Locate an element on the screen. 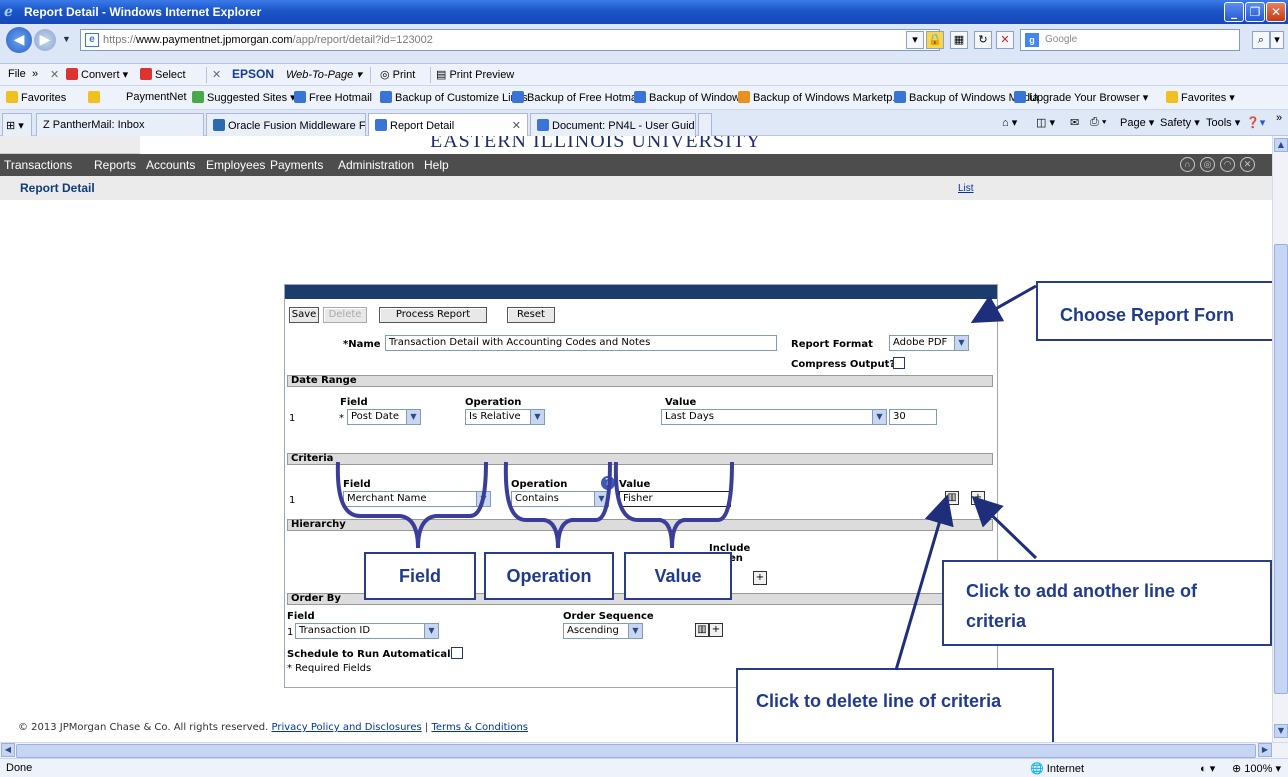  days-input: 30 is located at coordinates (913, 417).